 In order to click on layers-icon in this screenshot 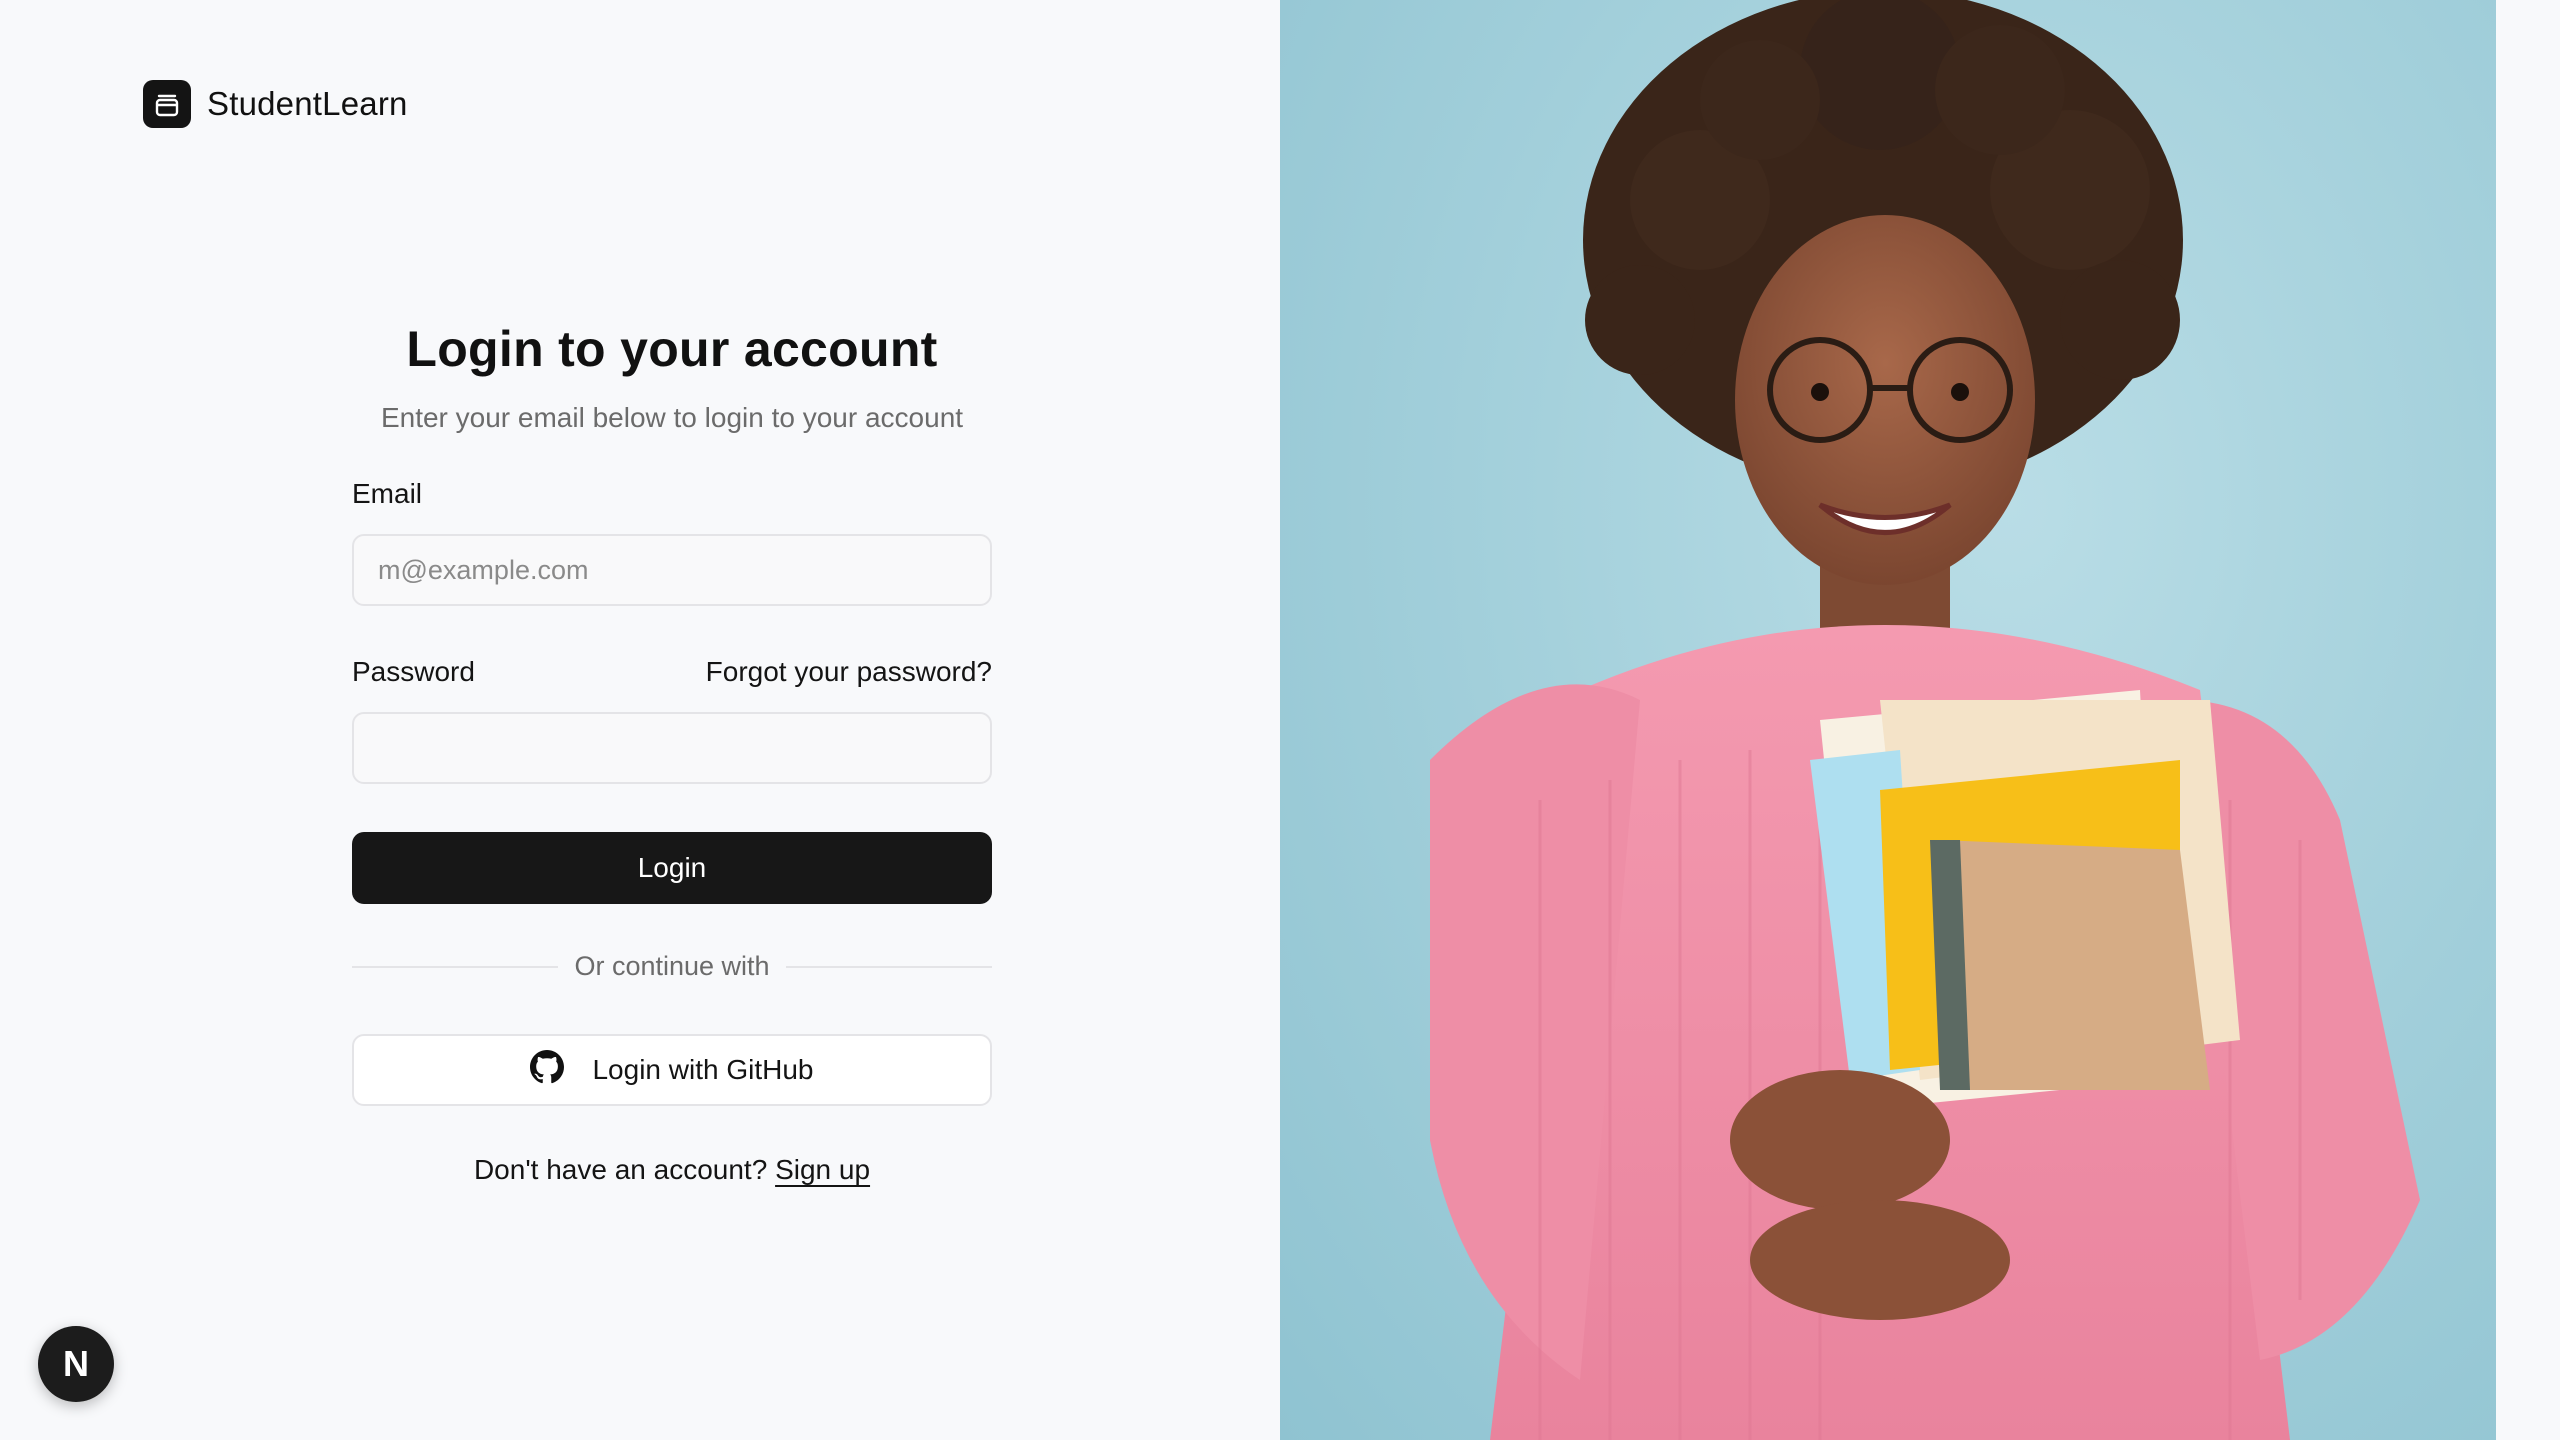, I will do `click(167, 104)`.